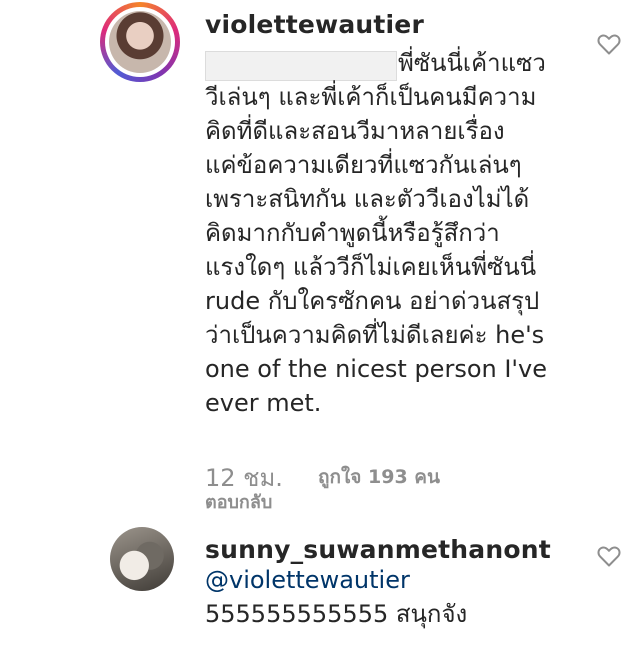 The width and height of the screenshot is (640, 647). Describe the element at coordinates (390, 580) in the screenshot. I see `mention-link: @violettewautier` at that location.